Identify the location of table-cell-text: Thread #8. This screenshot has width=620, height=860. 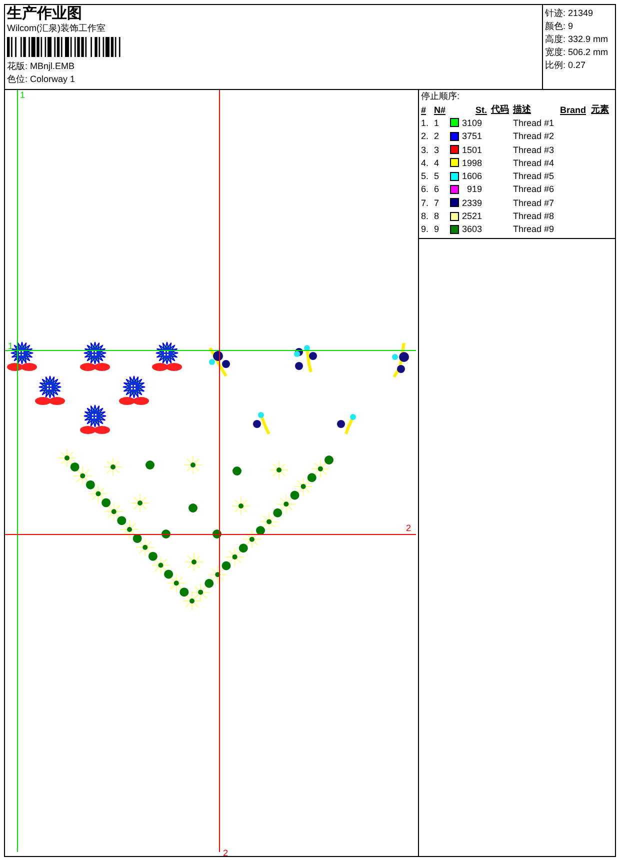
(534, 216).